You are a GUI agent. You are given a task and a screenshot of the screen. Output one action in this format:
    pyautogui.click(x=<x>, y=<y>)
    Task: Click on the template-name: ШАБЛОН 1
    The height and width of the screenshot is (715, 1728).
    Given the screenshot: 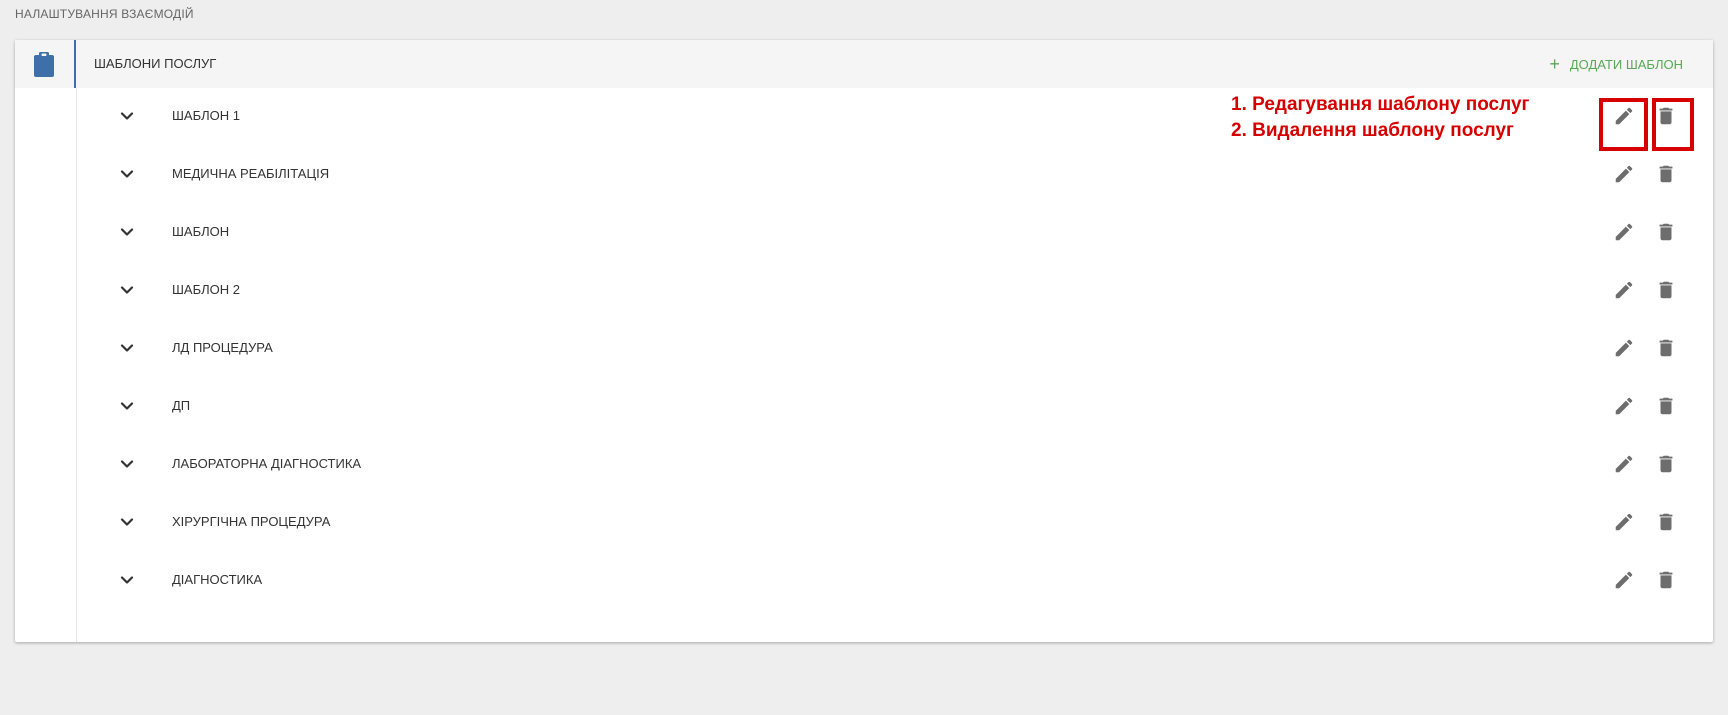 What is the action you would take?
    pyautogui.click(x=206, y=115)
    